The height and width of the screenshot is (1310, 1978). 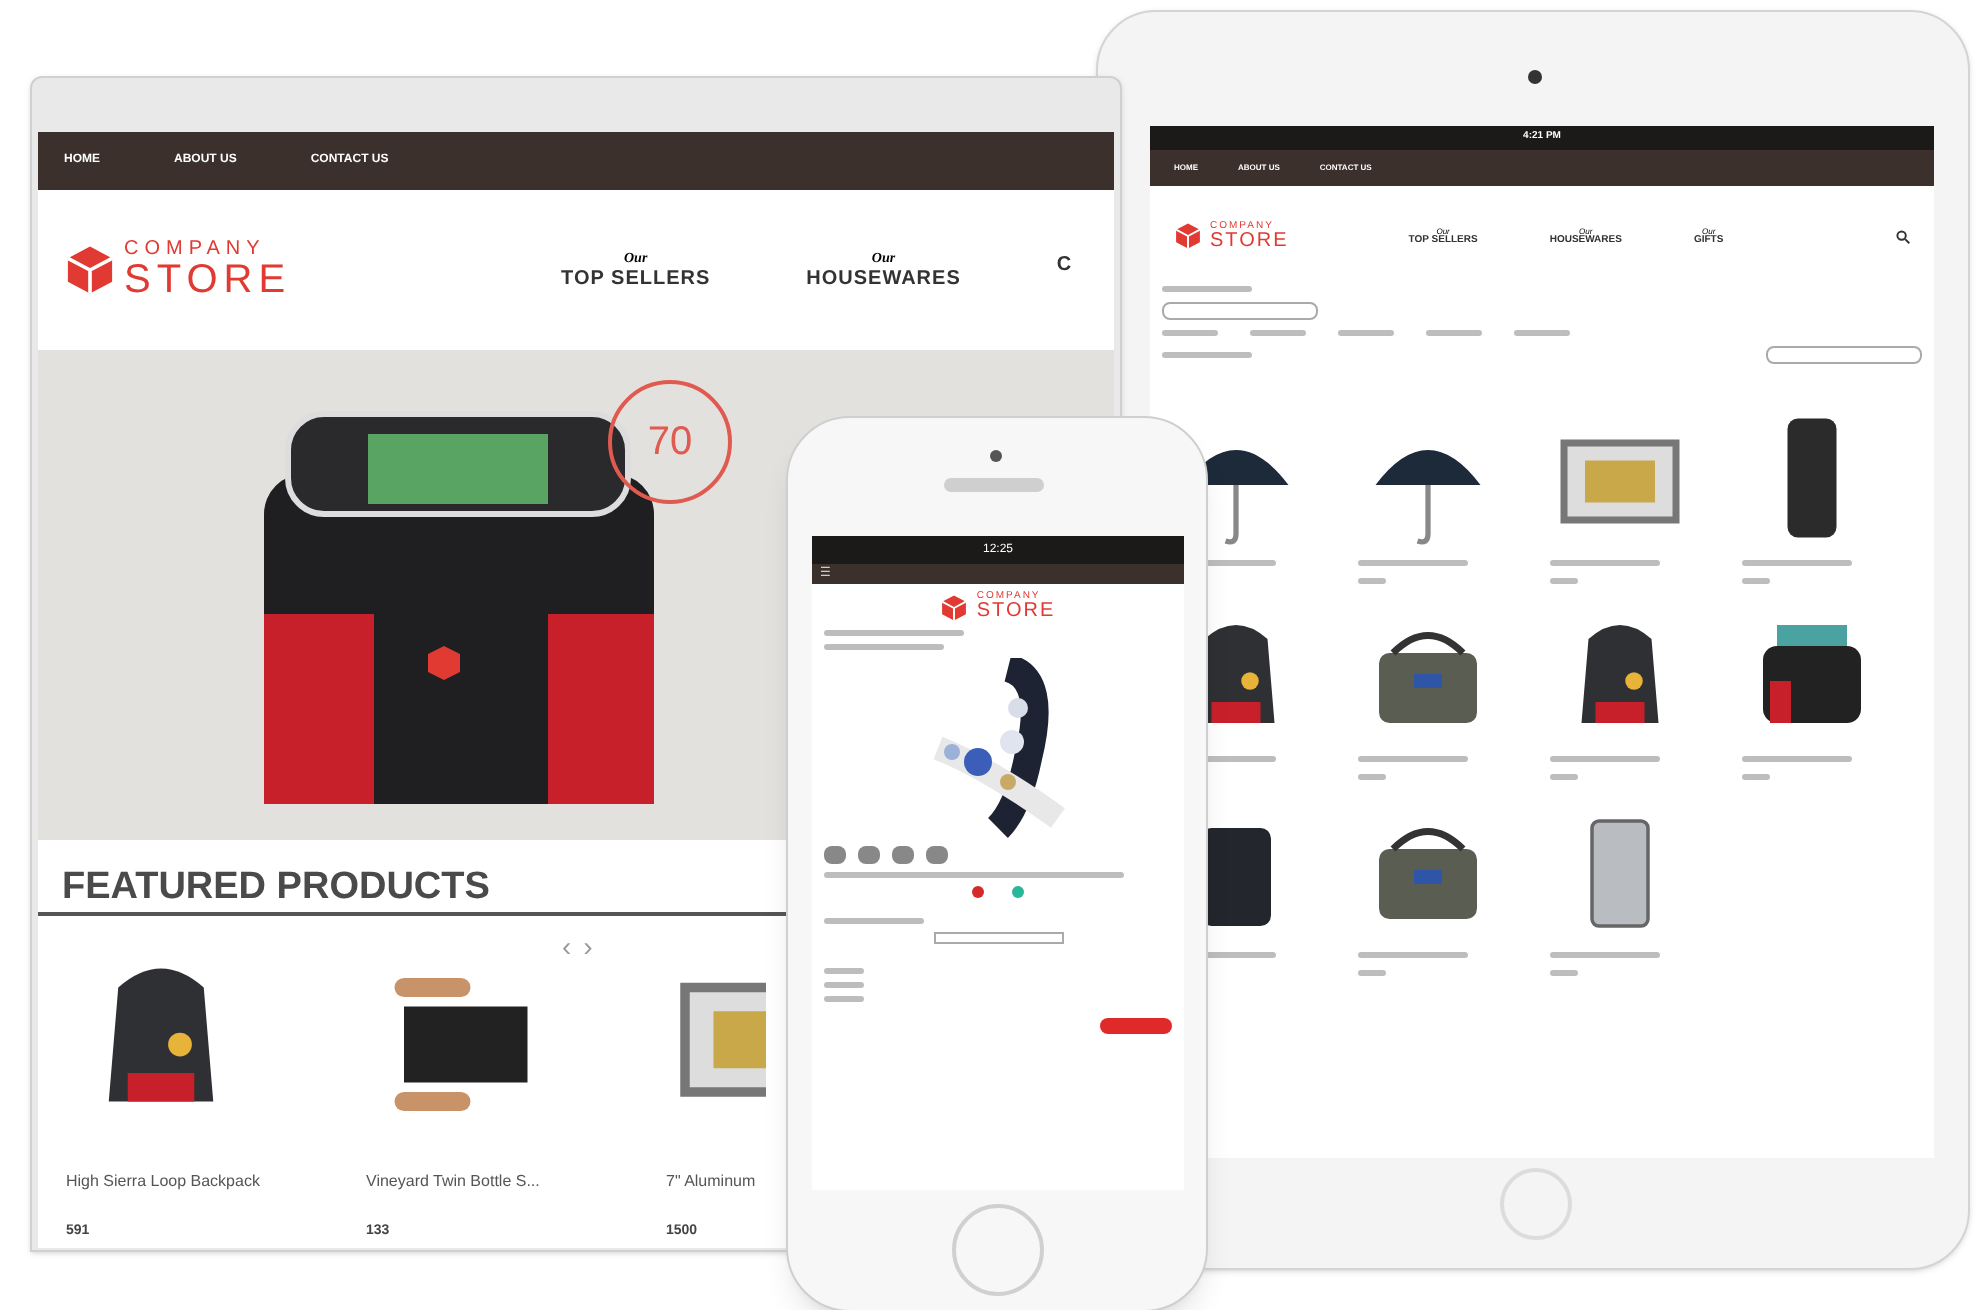 I want to click on search-icon, so click(x=1903, y=236).